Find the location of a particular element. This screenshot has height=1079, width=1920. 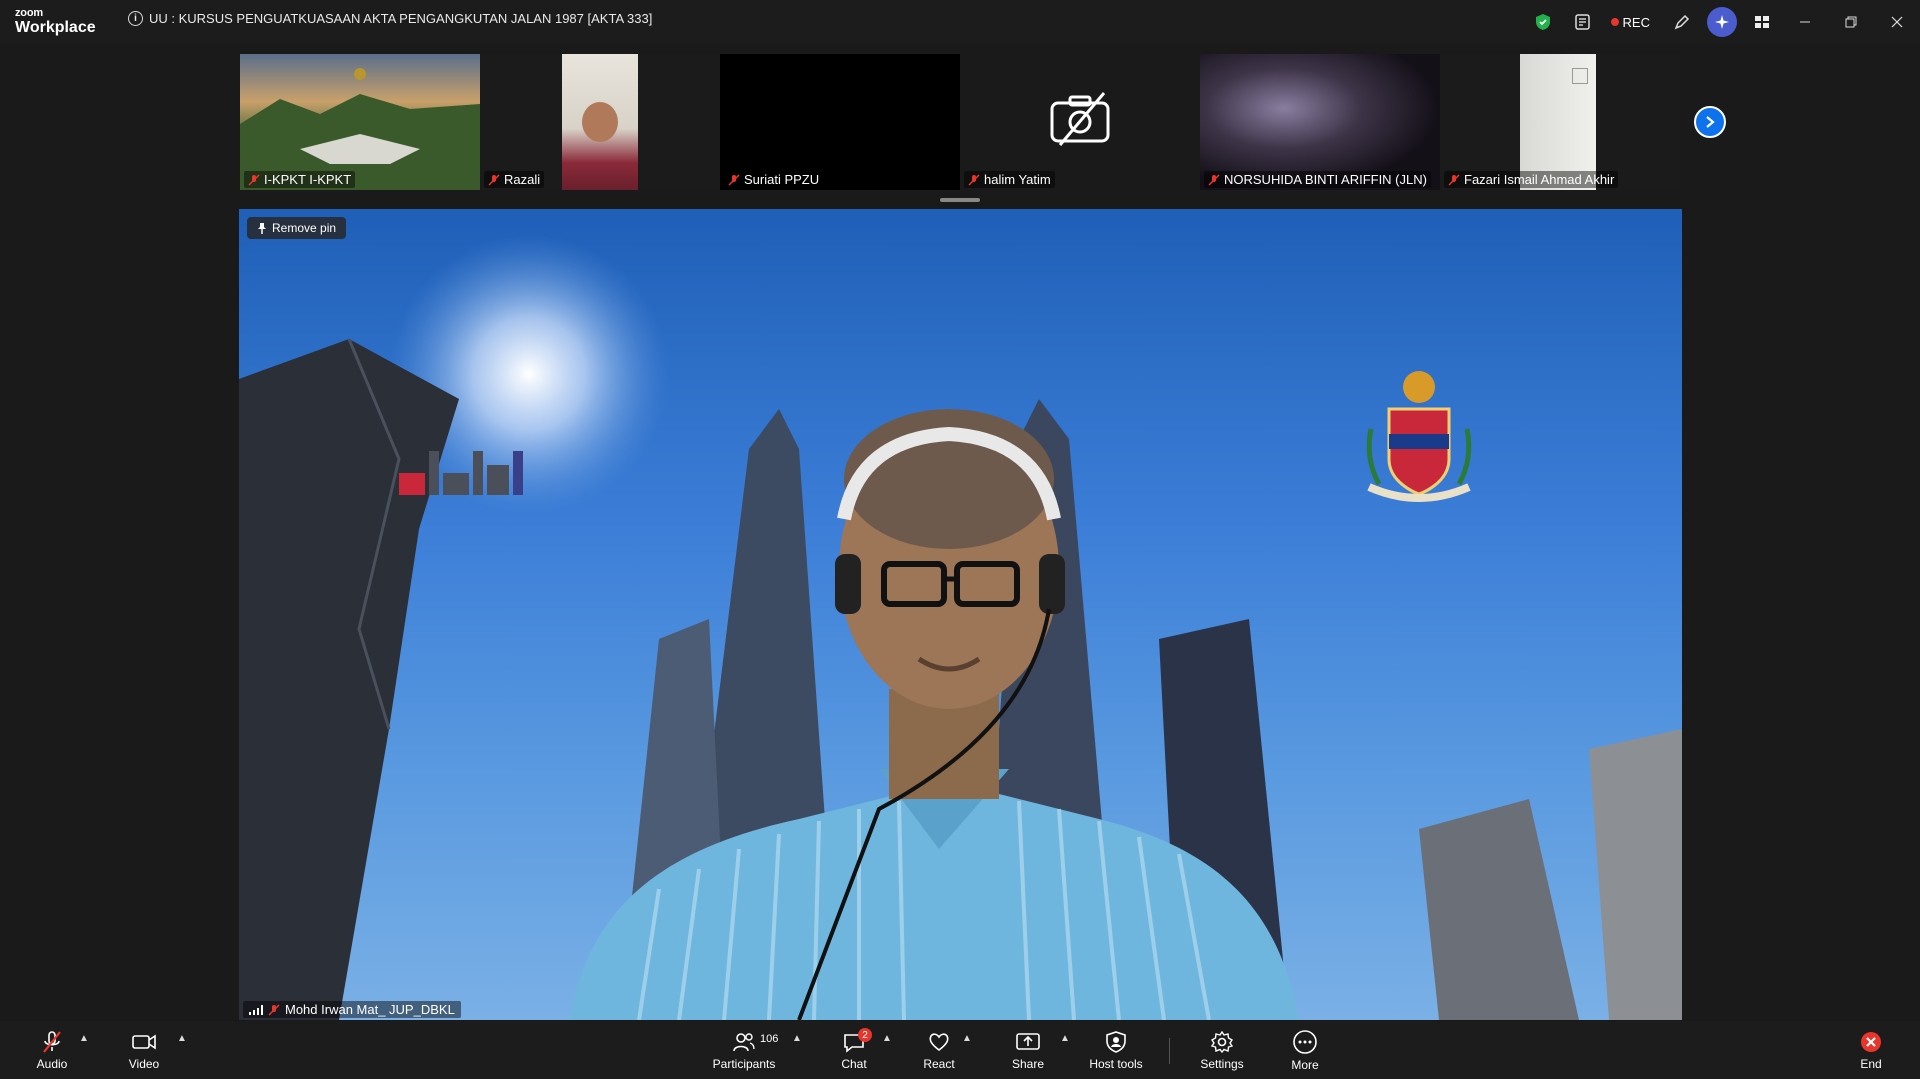

react-options-caret-icon: ▲ is located at coordinates (967, 1038).